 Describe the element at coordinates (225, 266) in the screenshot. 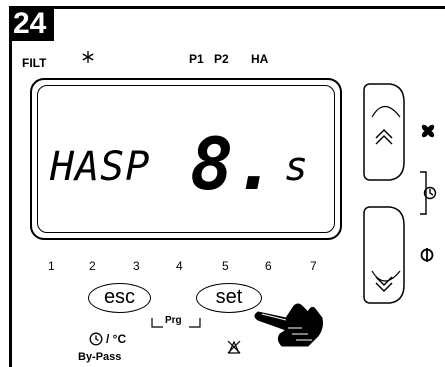

I see `scale-number-5: 5` at that location.